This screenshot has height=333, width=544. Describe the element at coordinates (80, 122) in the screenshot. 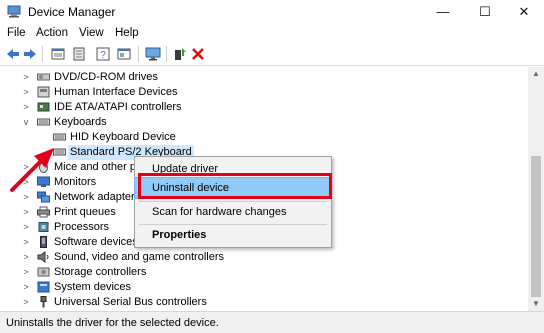

I see `tree-item-label: Keyboards` at that location.